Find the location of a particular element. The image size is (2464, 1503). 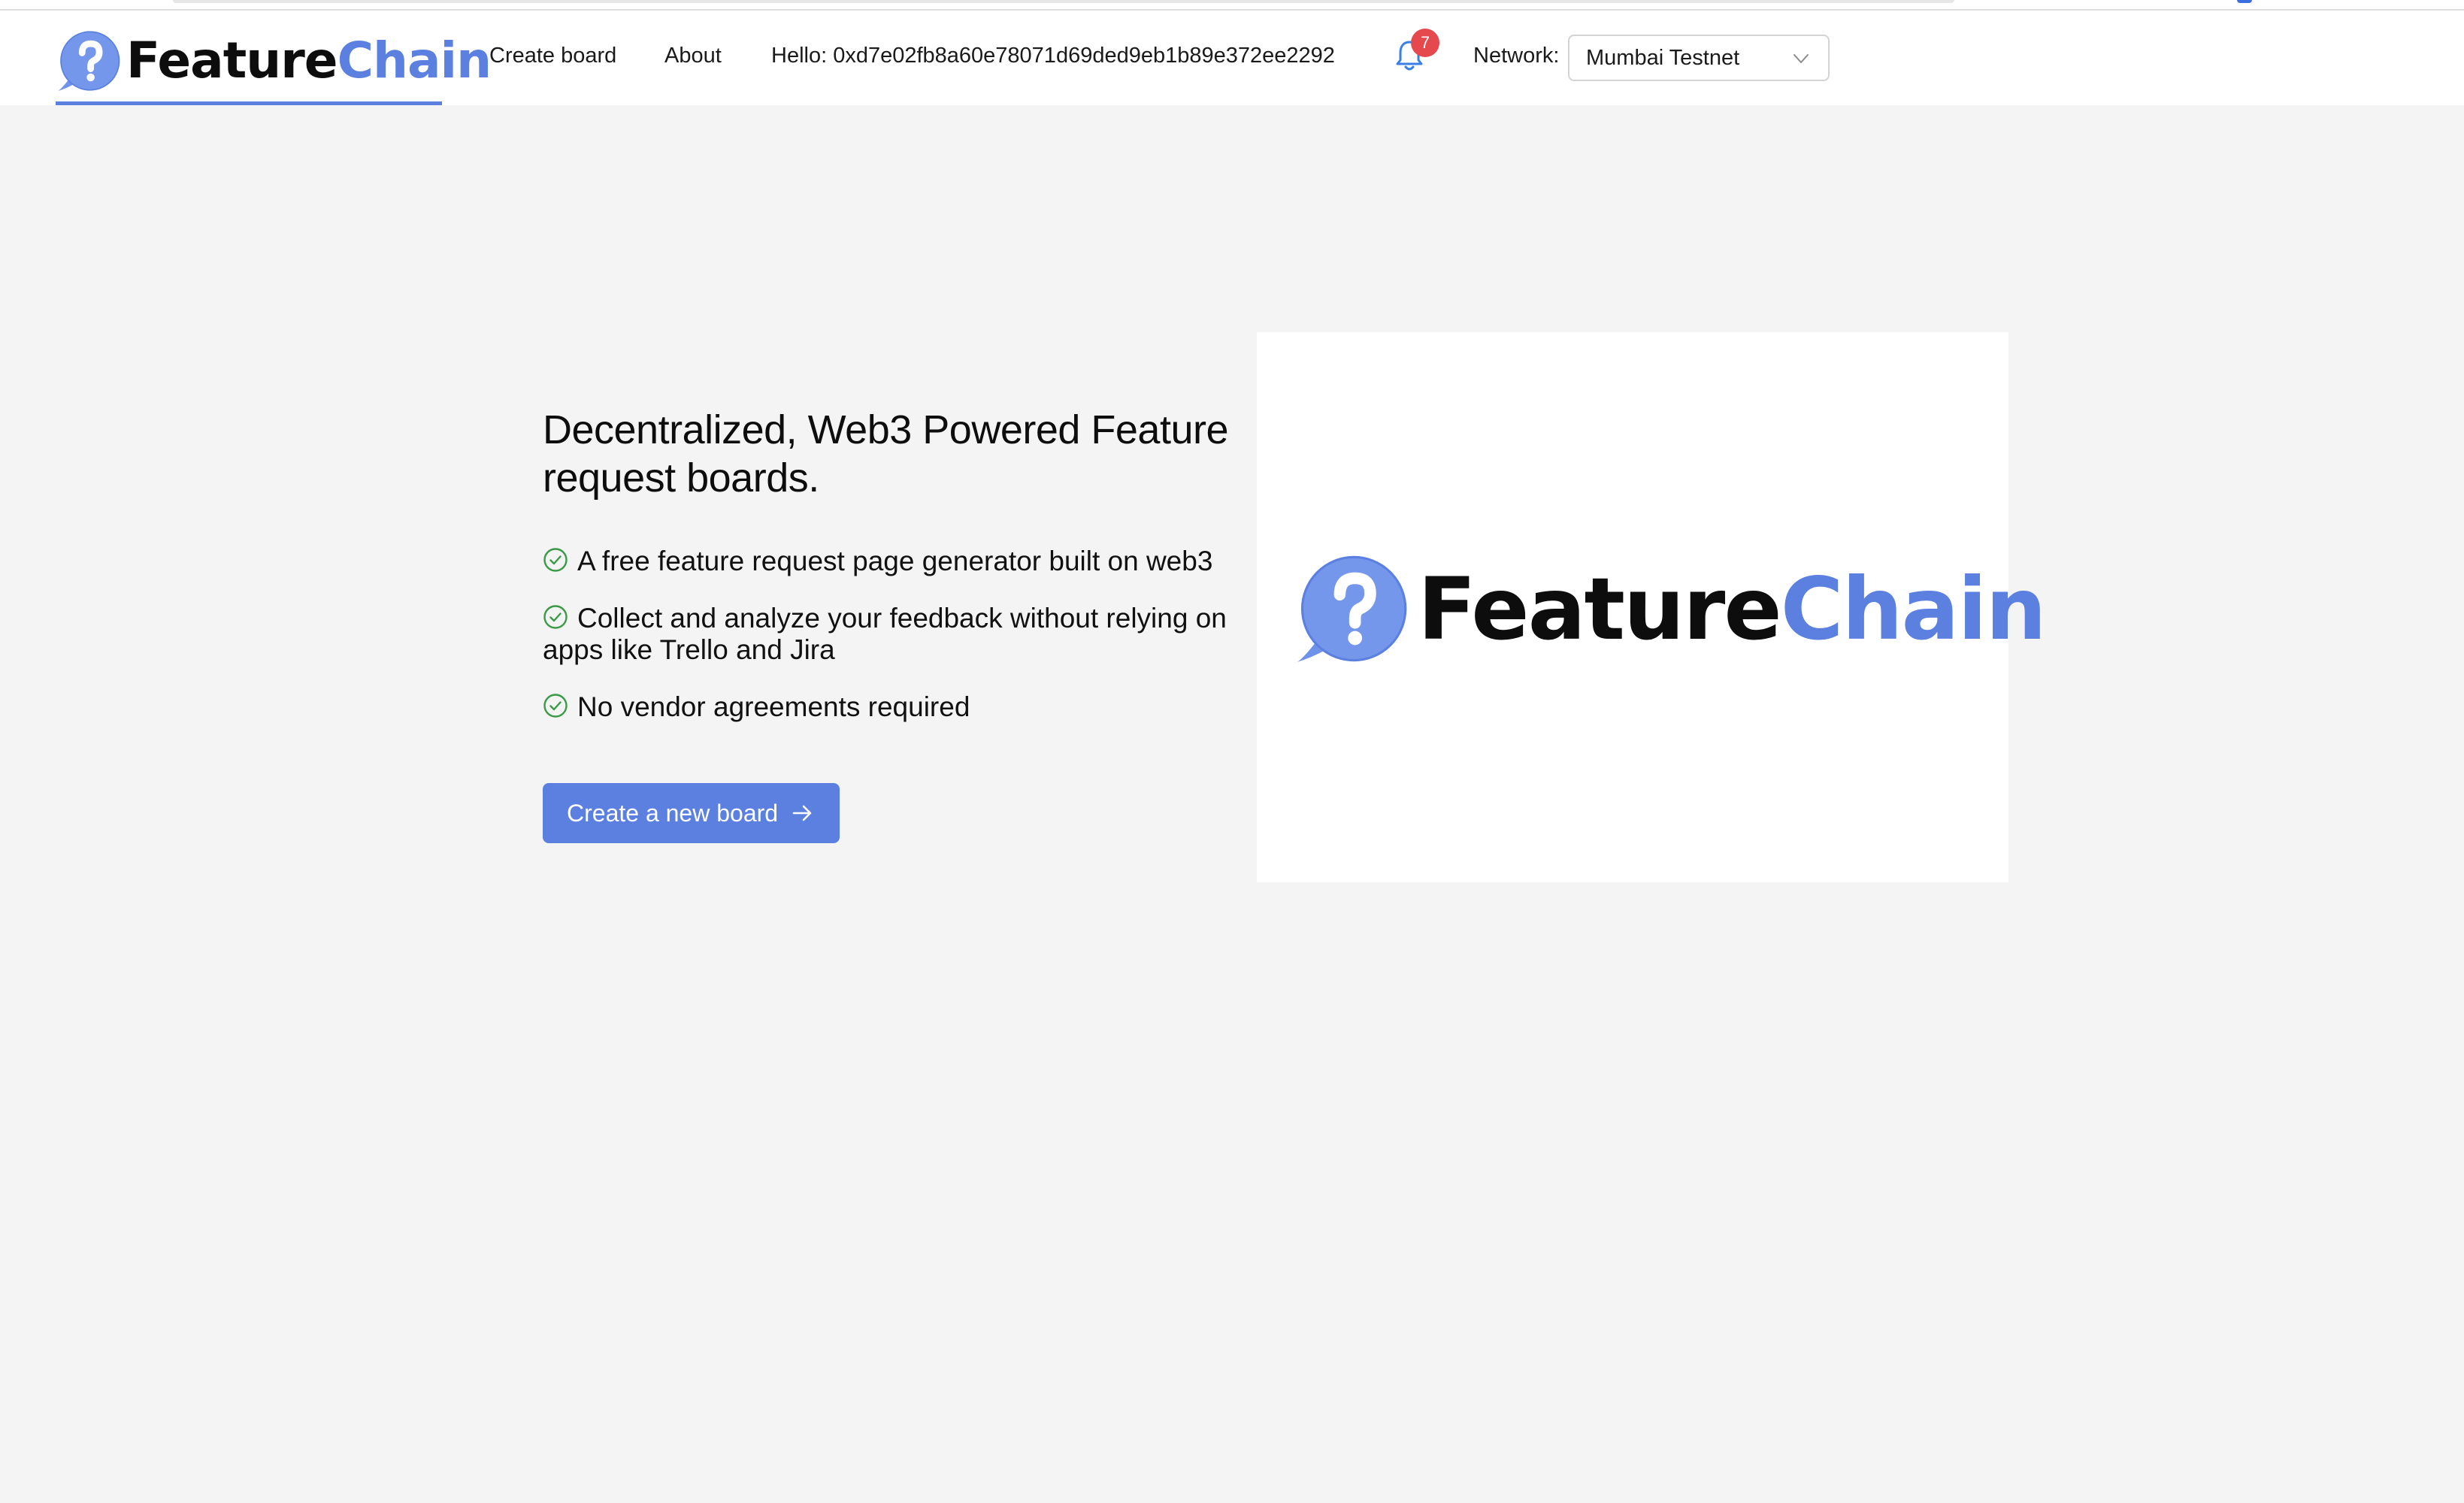

hero-logo-name-part1: Feature is located at coordinates (1600, 608).